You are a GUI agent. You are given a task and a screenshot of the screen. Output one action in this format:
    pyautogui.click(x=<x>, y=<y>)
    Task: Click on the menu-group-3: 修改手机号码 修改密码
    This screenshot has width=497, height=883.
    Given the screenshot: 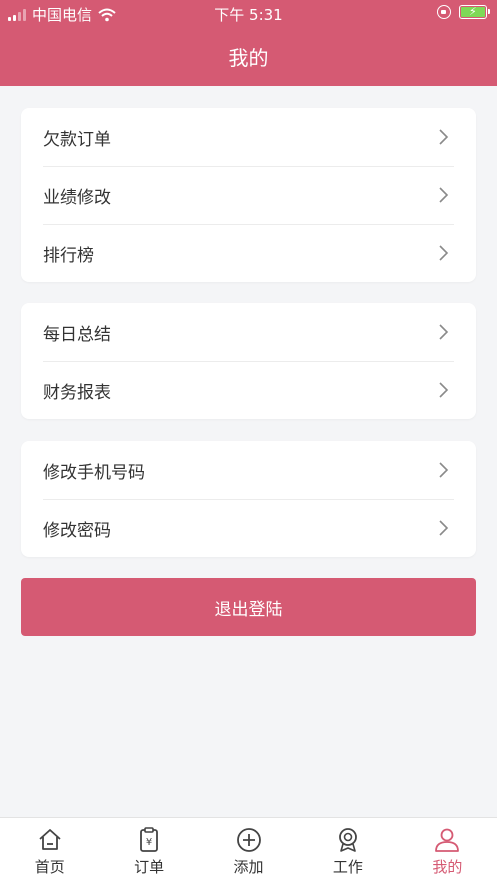 What is the action you would take?
    pyautogui.click(x=248, y=499)
    